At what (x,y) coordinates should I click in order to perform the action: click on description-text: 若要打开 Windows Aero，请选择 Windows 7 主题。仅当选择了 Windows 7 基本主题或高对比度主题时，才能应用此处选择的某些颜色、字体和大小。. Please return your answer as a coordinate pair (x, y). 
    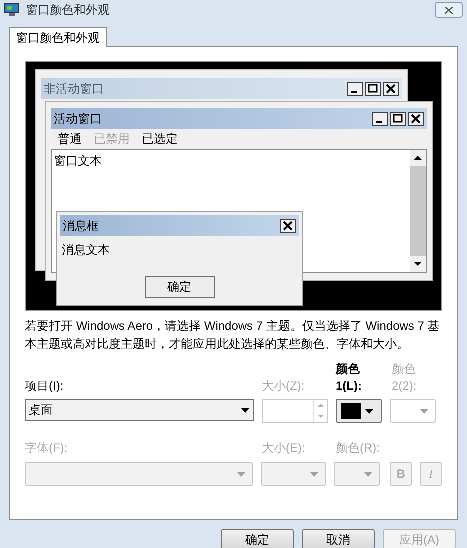
    Looking at the image, I should click on (233, 335).